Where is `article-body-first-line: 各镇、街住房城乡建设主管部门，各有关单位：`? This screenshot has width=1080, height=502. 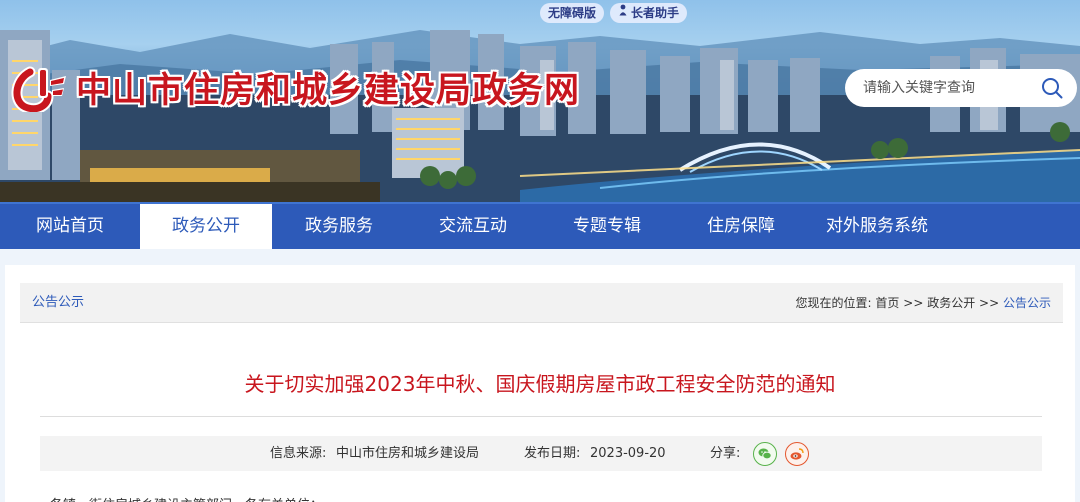
article-body-first-line: 各镇、街住房城乡建设主管部门，各有关单位： is located at coordinates (186, 498).